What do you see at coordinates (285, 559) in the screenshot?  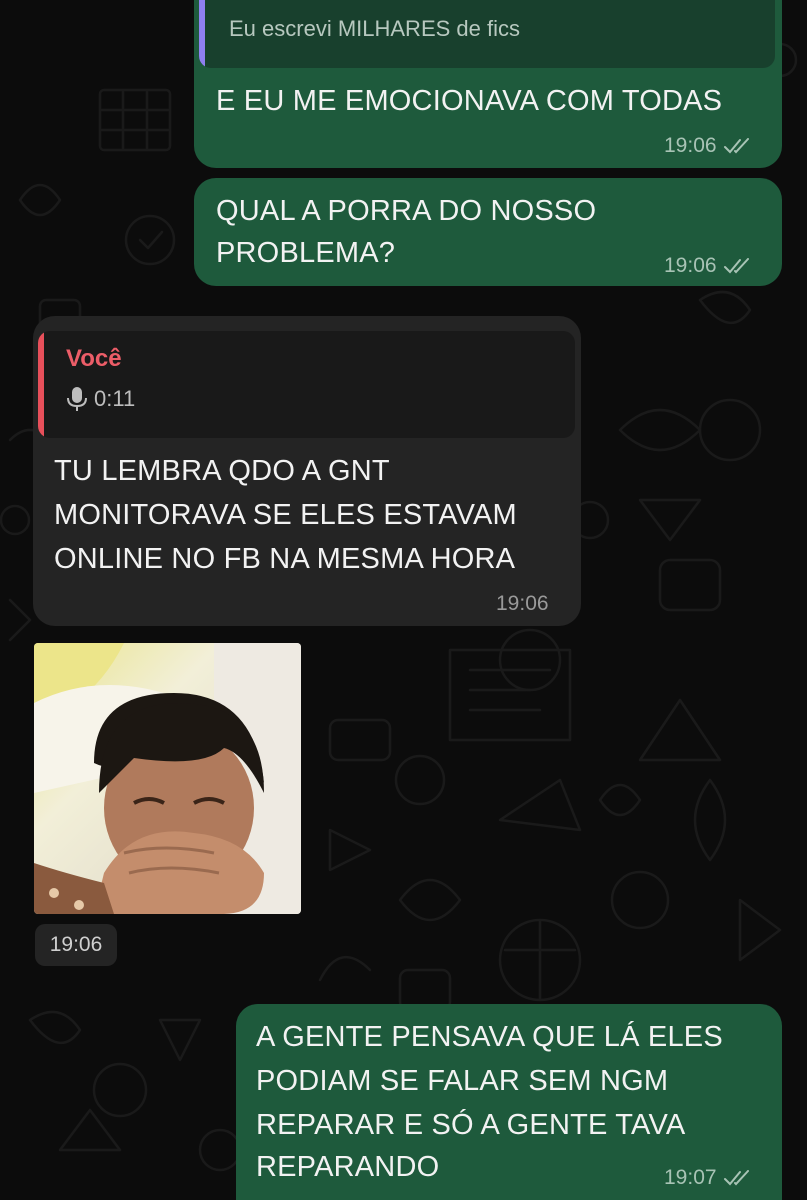 I see `message-text-line: ONLINE NO FB NA MESMA HORA` at bounding box center [285, 559].